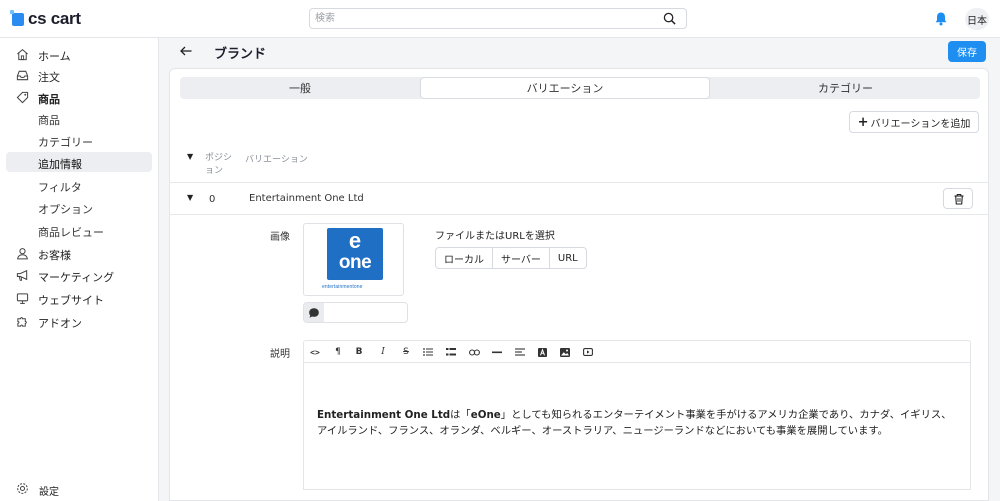  Describe the element at coordinates (977, 19) in the screenshot. I see `language-selector: 日本` at that location.